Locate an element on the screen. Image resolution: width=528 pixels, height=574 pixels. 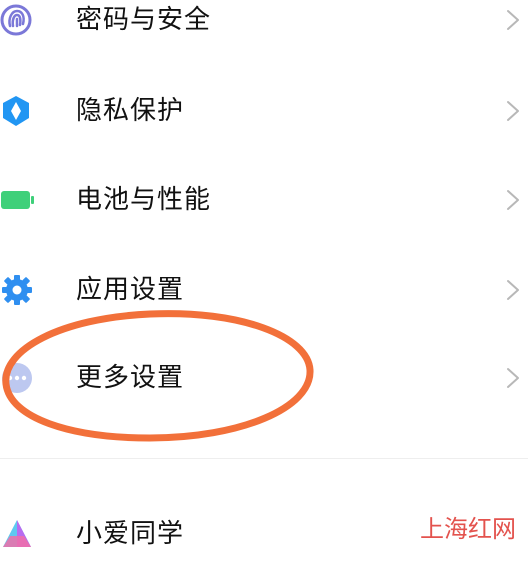
settings-item-label: 隐私保护 is located at coordinates (130, 111).